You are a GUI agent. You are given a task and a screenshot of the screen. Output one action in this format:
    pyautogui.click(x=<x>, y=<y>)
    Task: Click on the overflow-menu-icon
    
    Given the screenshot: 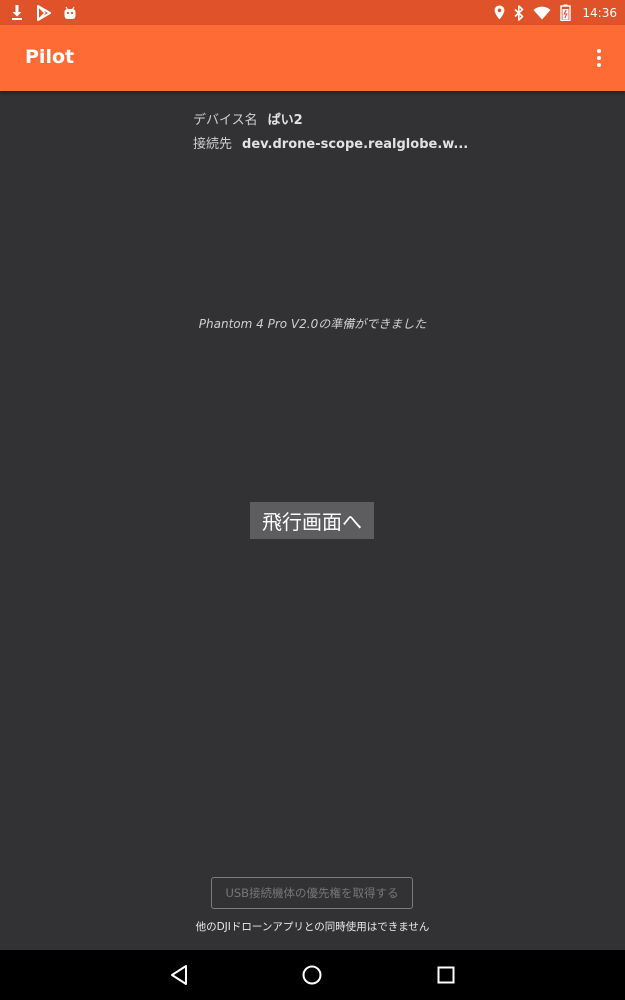 What is the action you would take?
    pyautogui.click(x=599, y=58)
    